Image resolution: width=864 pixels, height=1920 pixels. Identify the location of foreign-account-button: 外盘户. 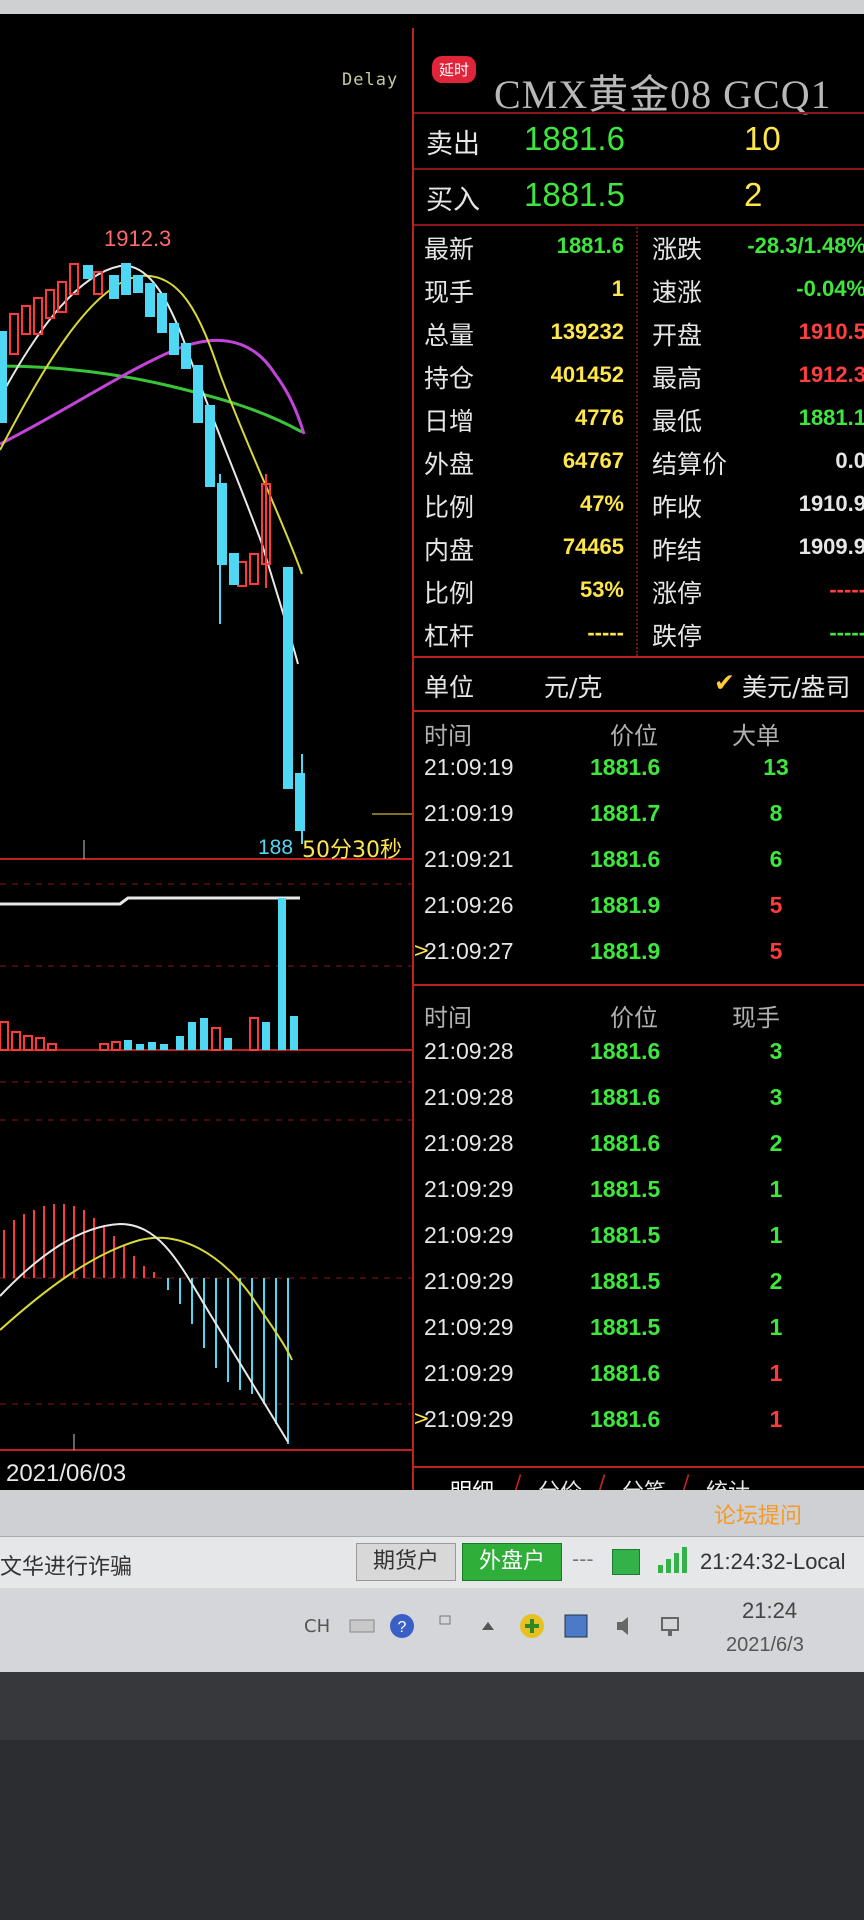
(512, 1562).